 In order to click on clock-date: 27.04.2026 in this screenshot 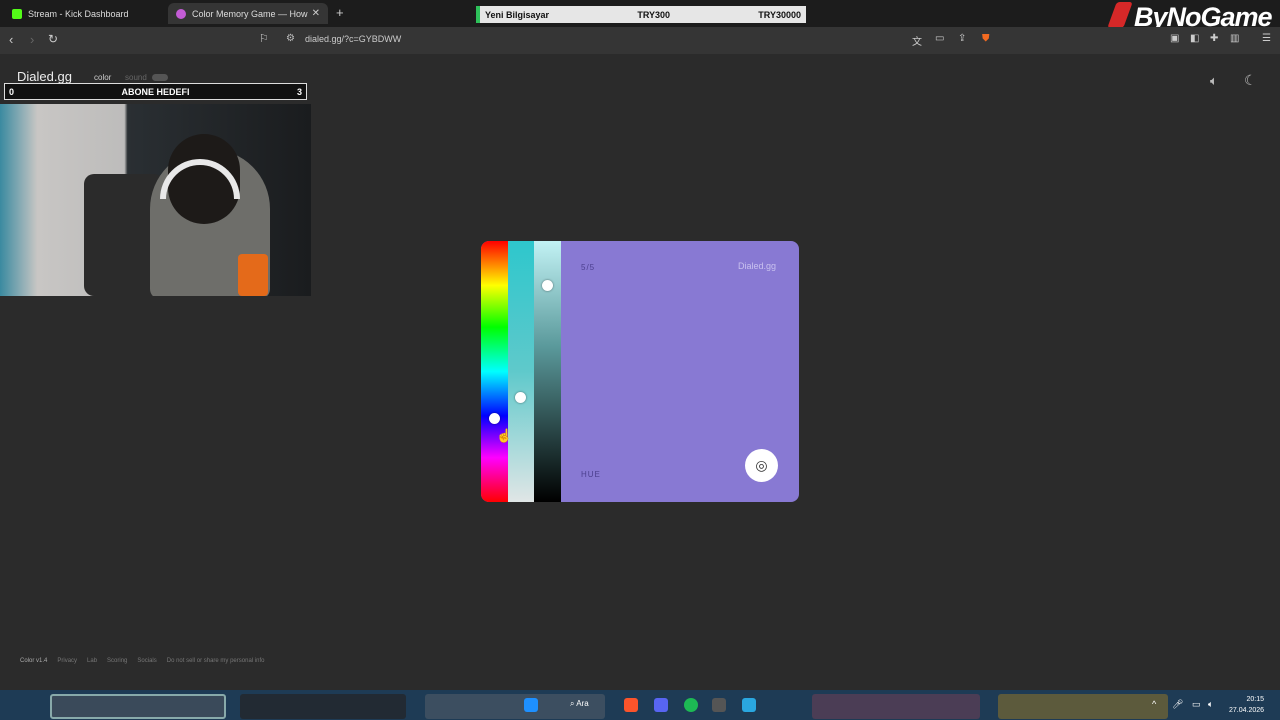, I will do `click(1247, 710)`.